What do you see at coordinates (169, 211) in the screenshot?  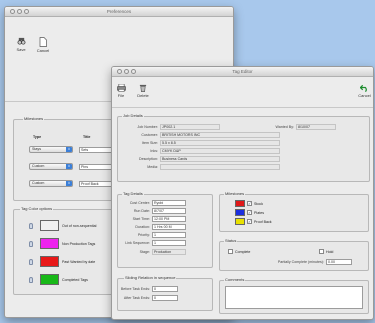 I see `run-date-field: 8/7/07` at bounding box center [169, 211].